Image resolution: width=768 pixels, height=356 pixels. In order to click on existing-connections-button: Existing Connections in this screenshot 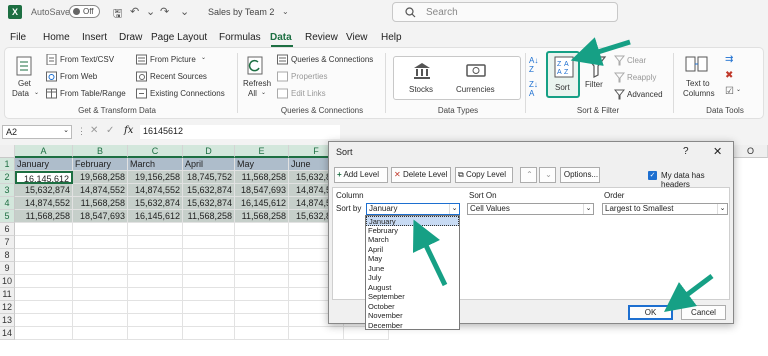, I will do `click(187, 93)`.